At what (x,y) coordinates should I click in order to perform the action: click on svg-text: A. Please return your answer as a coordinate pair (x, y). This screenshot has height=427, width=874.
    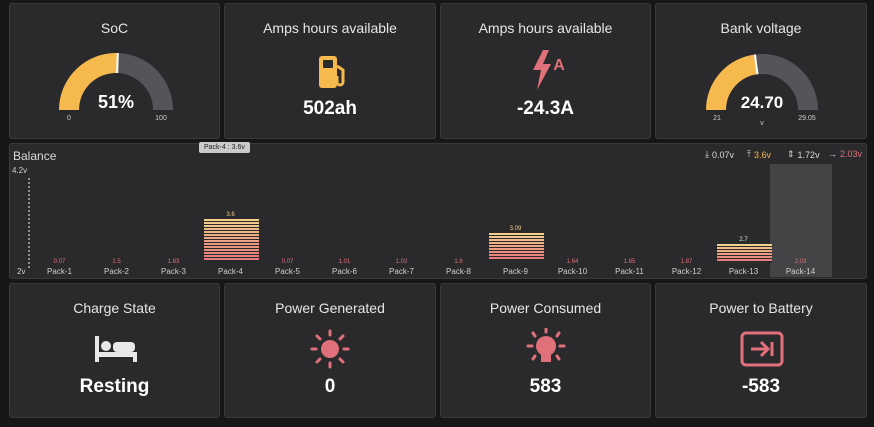
    Looking at the image, I should click on (559, 65).